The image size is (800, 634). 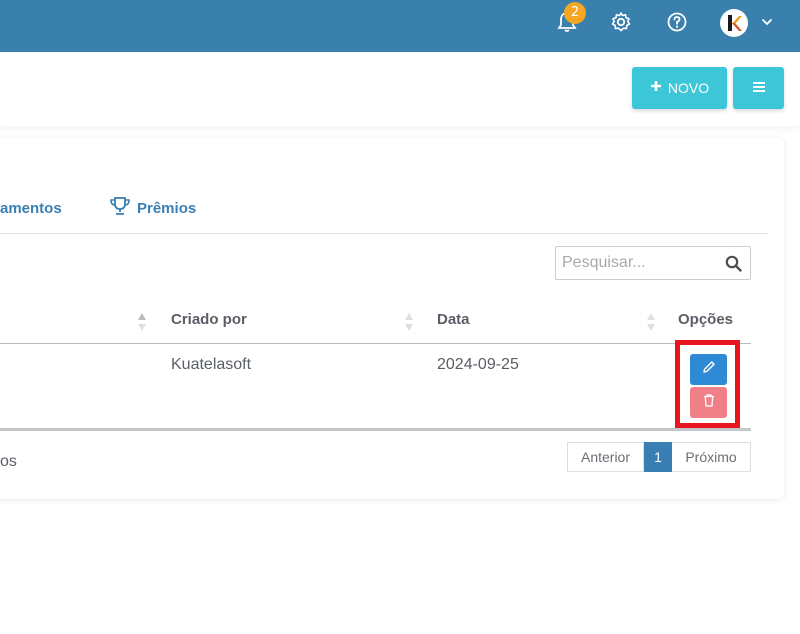 I want to click on column-header-data: Data, so click(x=453, y=319).